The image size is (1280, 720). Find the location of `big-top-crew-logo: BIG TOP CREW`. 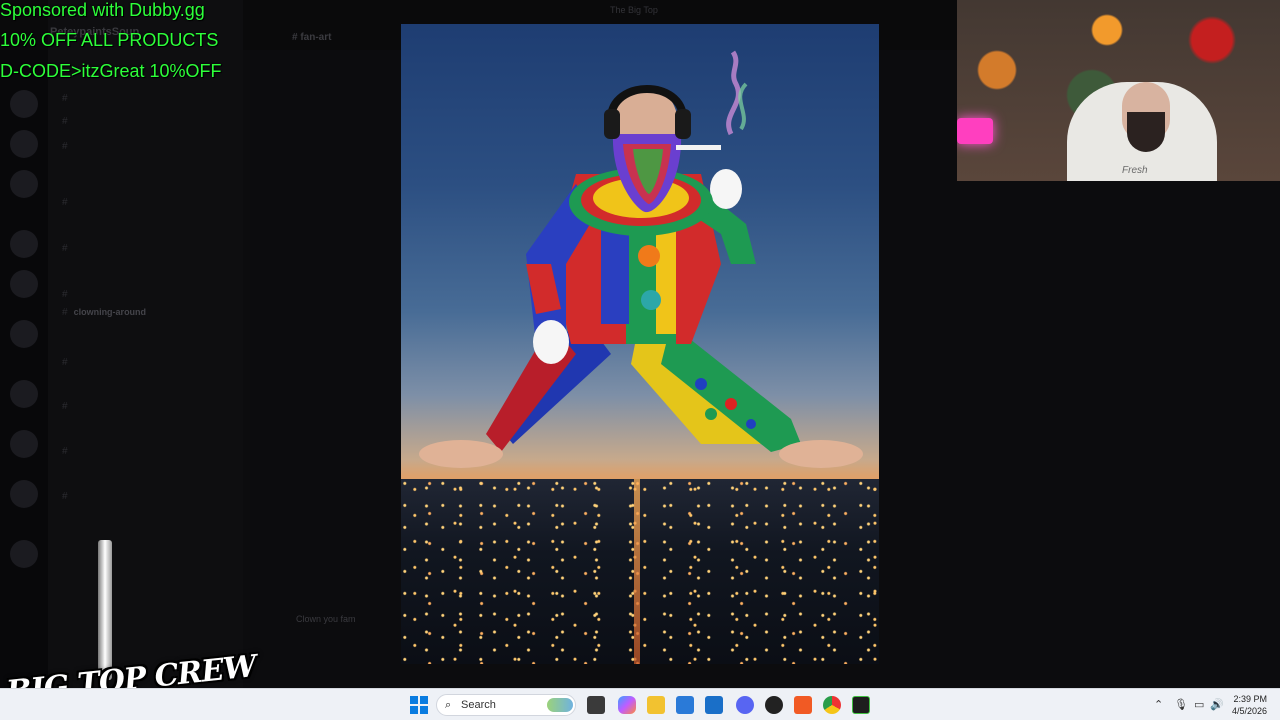

big-top-crew-logo: BIG TOP CREW is located at coordinates (129, 625).